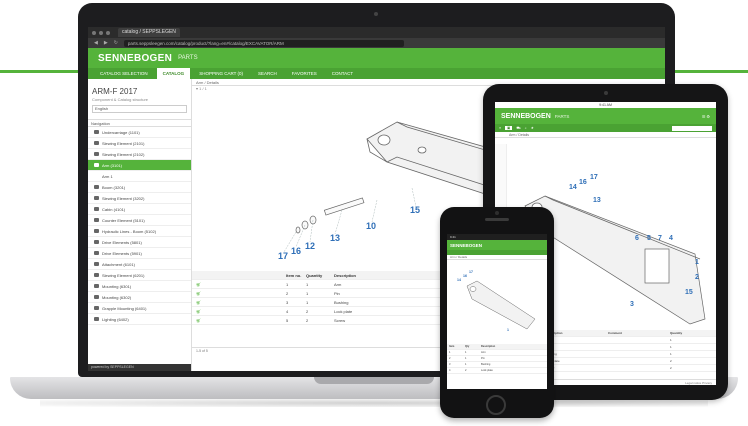 The height and width of the screenshot is (426, 748). Describe the element at coordinates (508, 330) in the screenshot. I see `phone-callout-d: 1` at that location.